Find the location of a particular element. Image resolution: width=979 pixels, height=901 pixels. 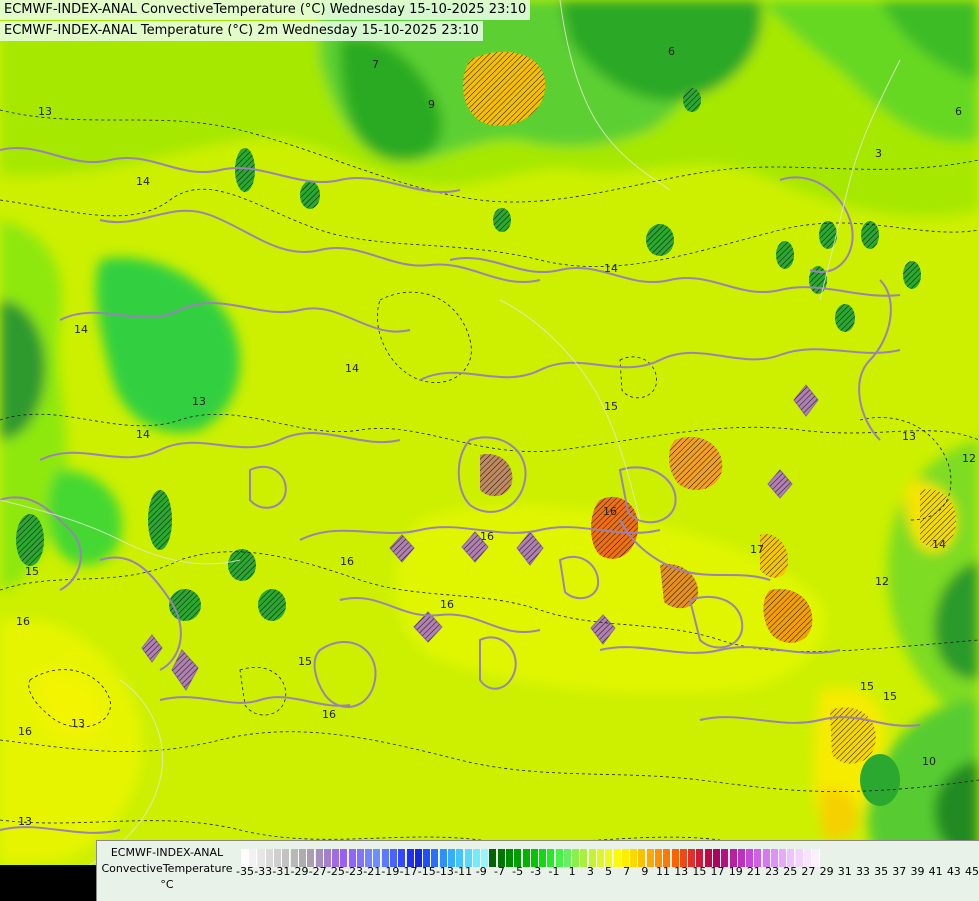

legend-tick-label: -15 is located at coordinates (426, 871).